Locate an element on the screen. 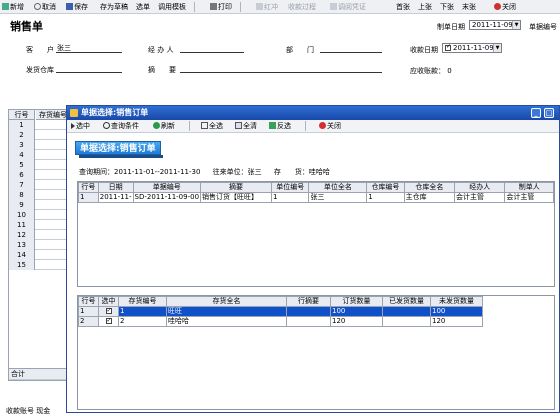 This screenshot has height=416, width=560. save-button: 保存 is located at coordinates (77, 7).